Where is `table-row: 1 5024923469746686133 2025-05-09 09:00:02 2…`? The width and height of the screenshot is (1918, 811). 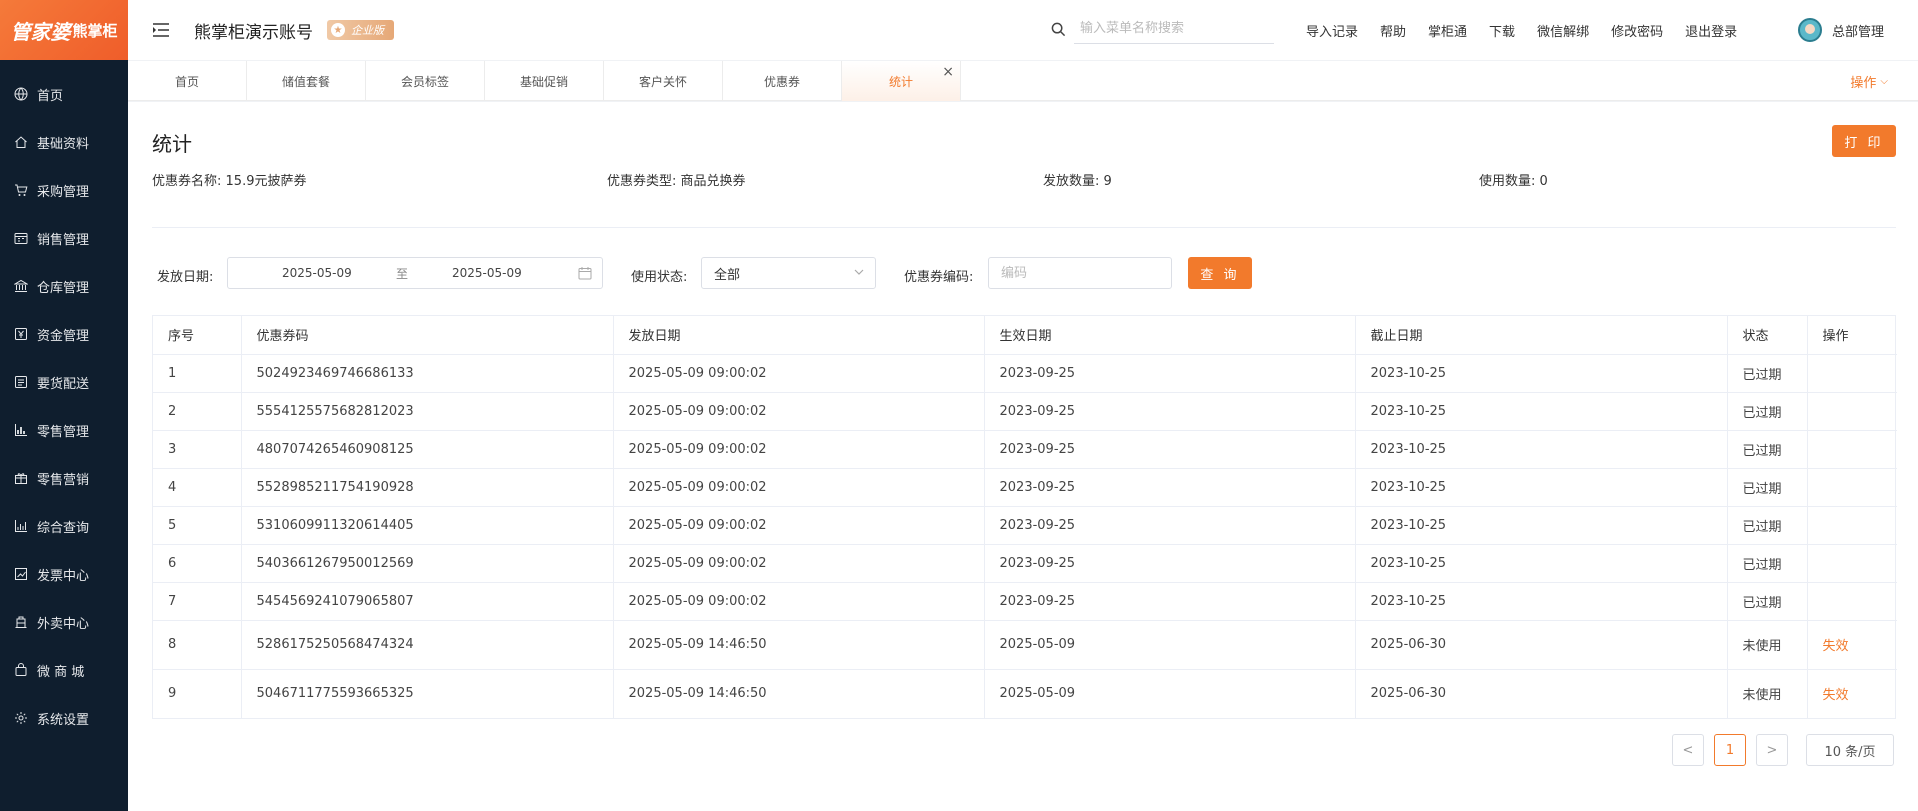
table-row: 1 5024923469746686133 2025-05-09 09:00:02 2… is located at coordinates (1025, 373).